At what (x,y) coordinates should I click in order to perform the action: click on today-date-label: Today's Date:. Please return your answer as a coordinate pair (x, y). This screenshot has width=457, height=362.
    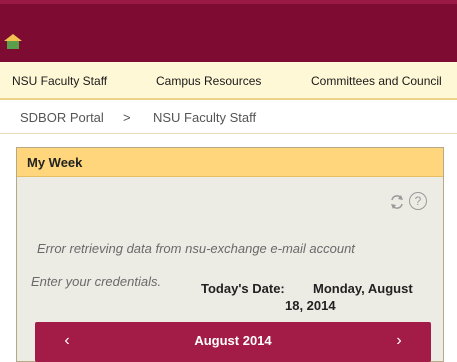
    Looking at the image, I should click on (243, 288).